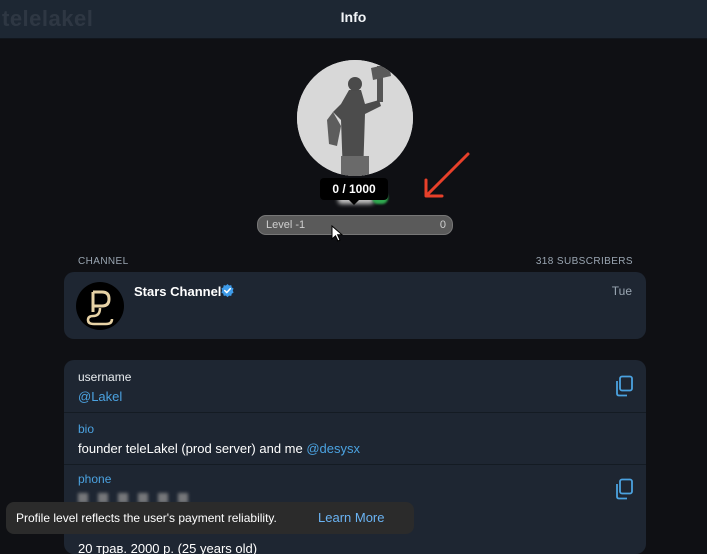 The height and width of the screenshot is (554, 707). Describe the element at coordinates (354, 191) in the screenshot. I see `level-progress-tooltip: 0 / 1000` at that location.